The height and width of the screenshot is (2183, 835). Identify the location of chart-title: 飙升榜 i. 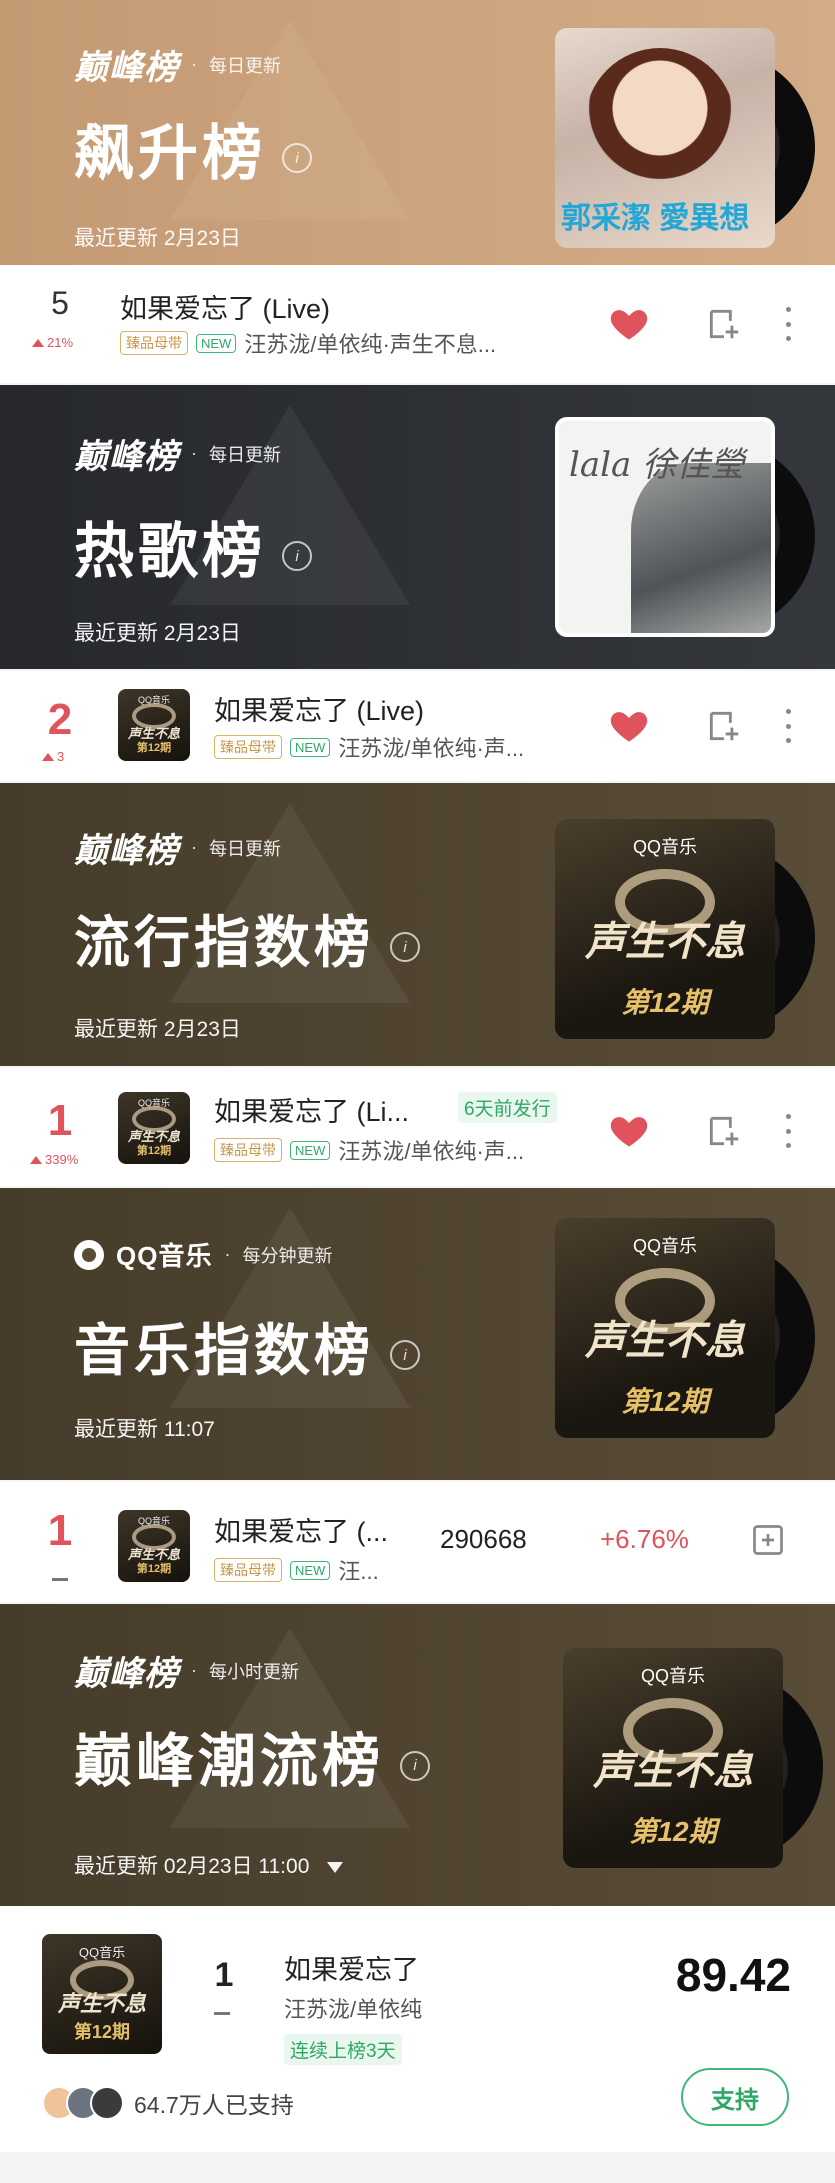
(193, 148).